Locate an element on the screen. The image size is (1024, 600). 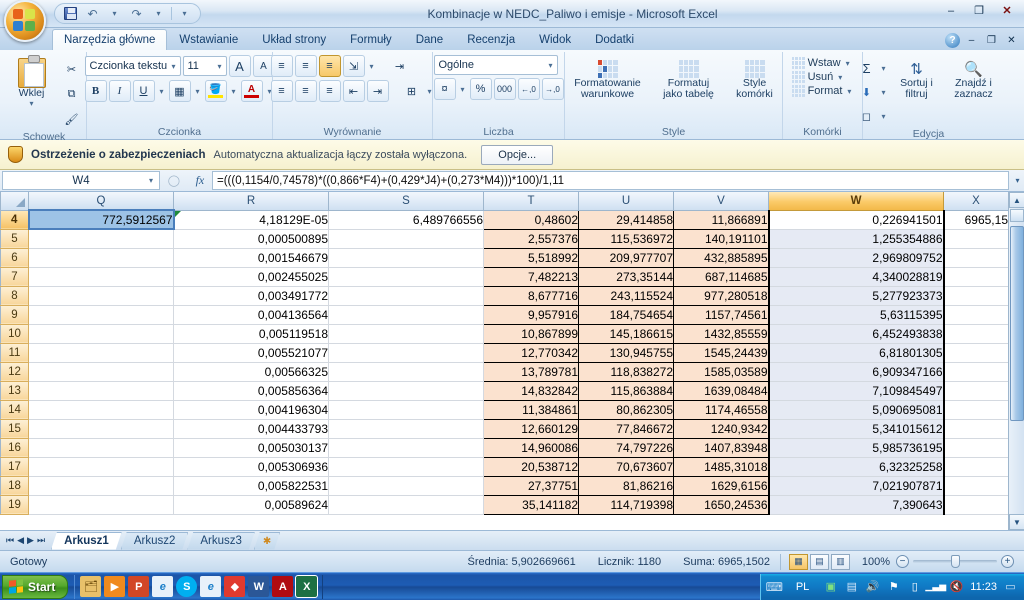
cell-T15: 12,660129 is located at coordinates (531, 428).